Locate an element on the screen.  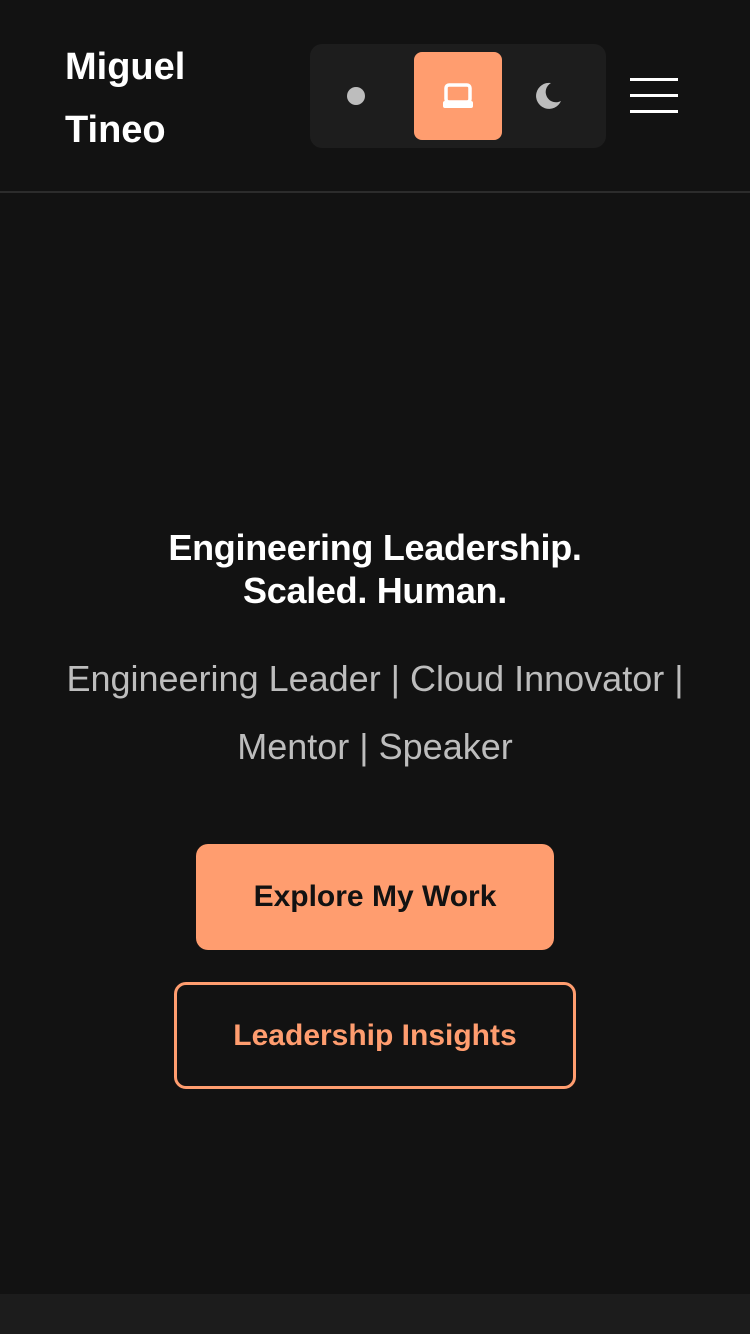
dot-icon is located at coordinates (356, 96).